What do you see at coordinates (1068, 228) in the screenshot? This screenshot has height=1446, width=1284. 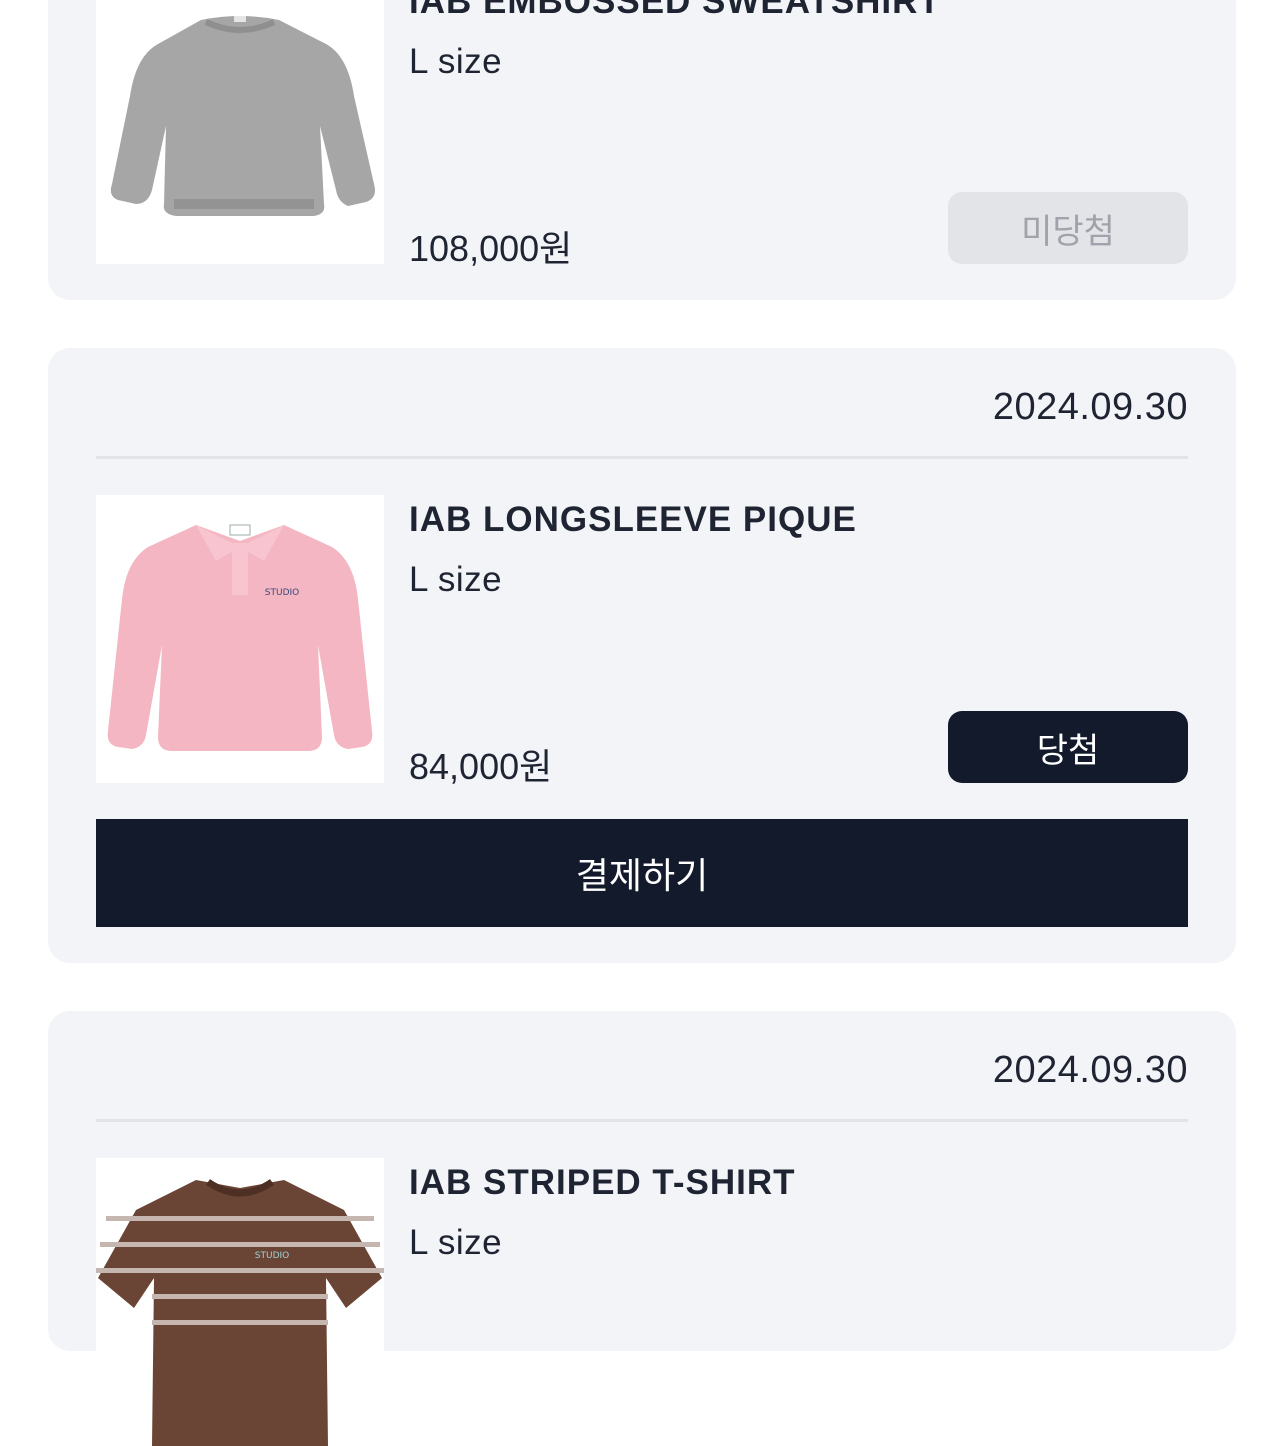 I see `lottery-result-button: 미당첨` at bounding box center [1068, 228].